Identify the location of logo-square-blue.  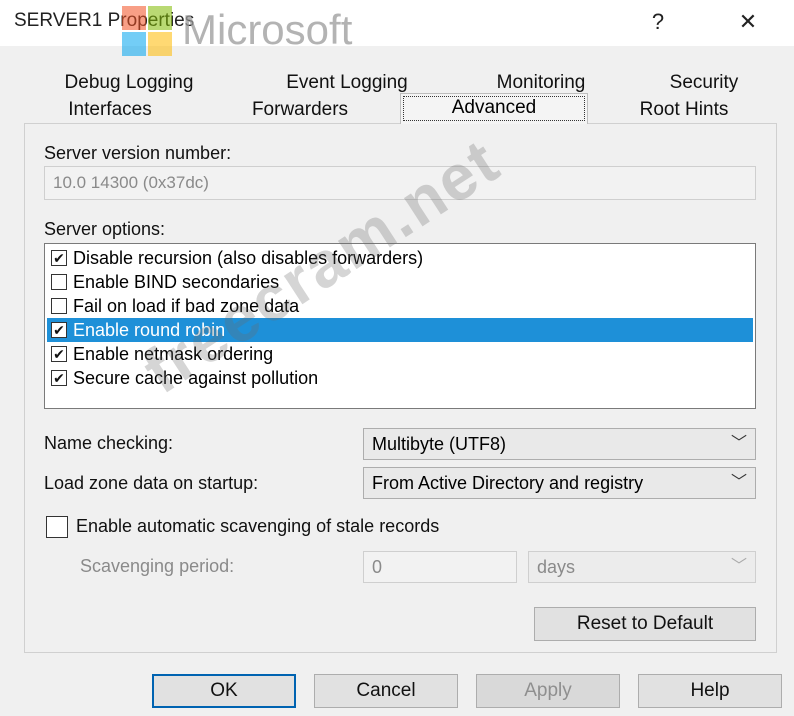
(134, 44).